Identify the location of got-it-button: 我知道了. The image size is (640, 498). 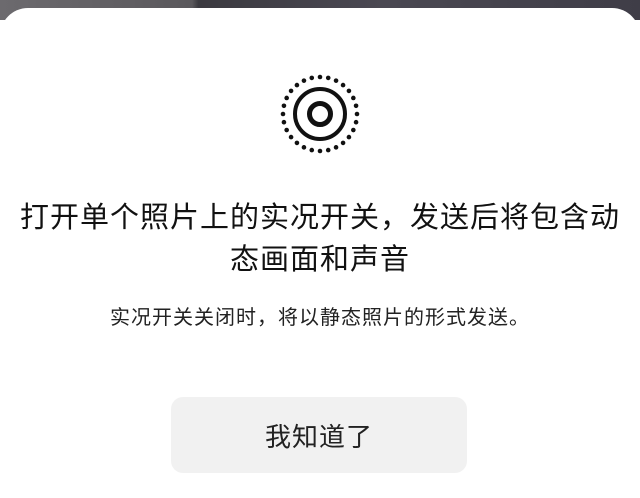
(319, 435).